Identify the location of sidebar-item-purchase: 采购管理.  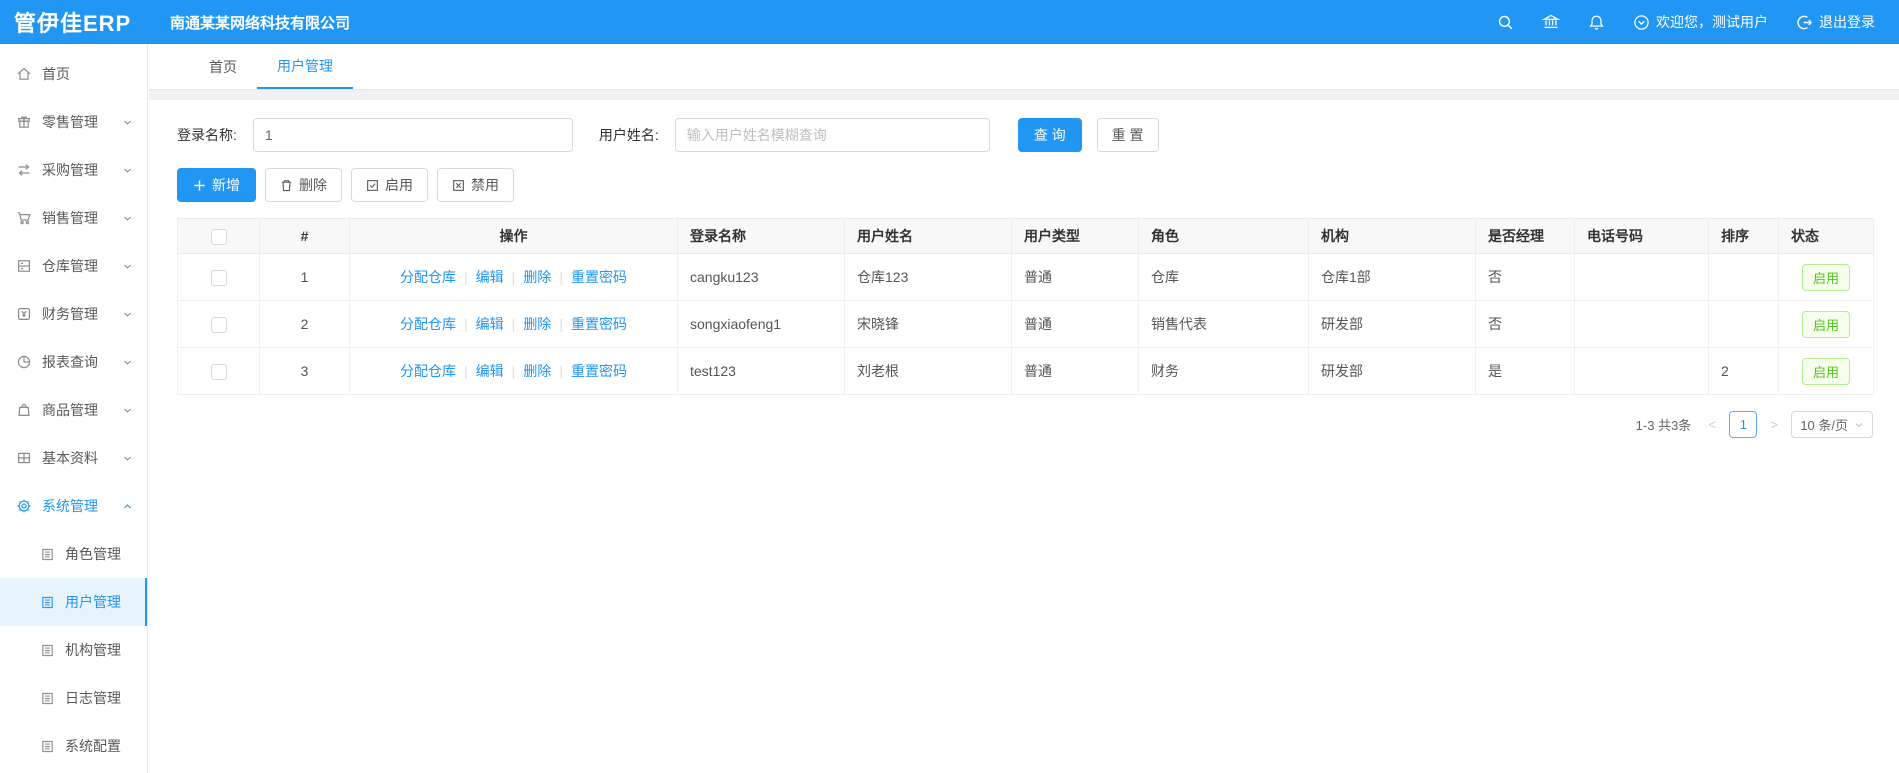
(73, 170).